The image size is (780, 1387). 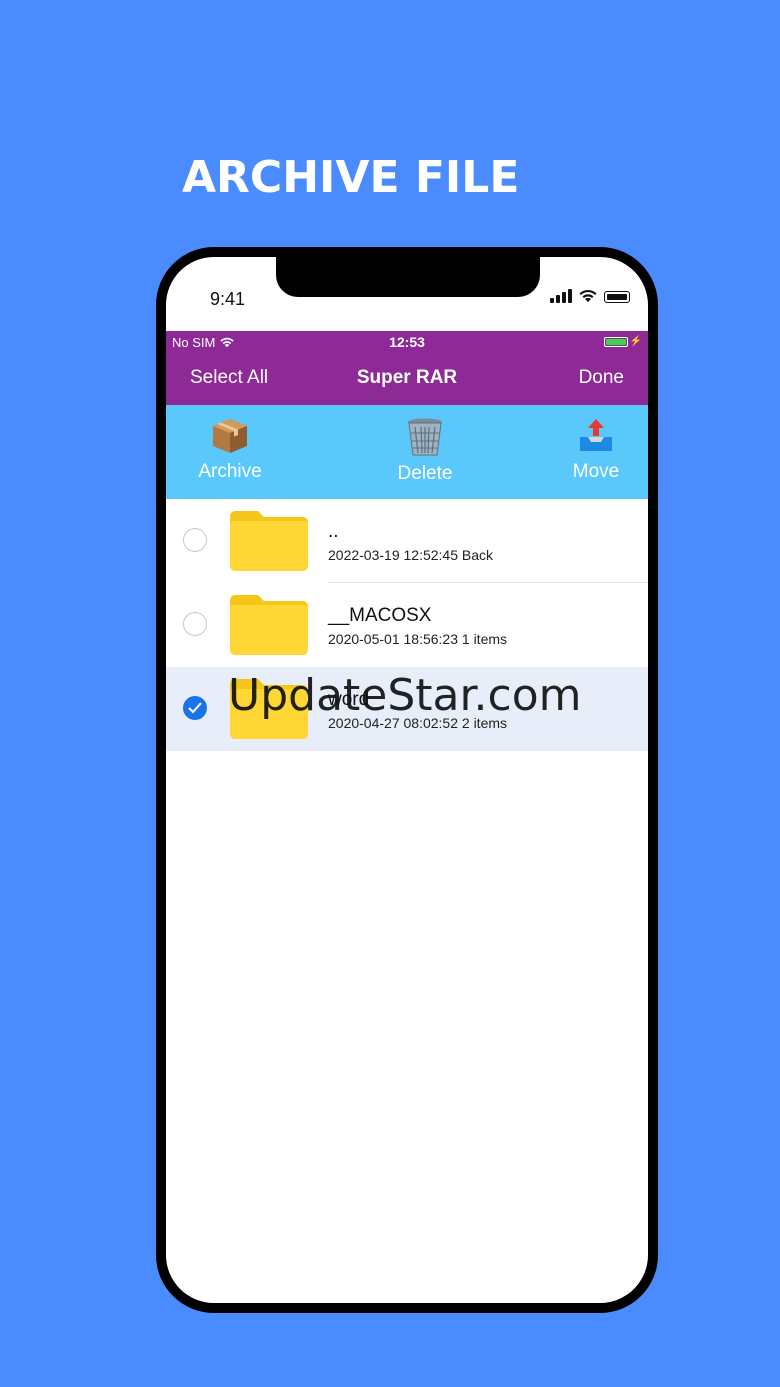 I want to click on done-button: Done, so click(x=601, y=378).